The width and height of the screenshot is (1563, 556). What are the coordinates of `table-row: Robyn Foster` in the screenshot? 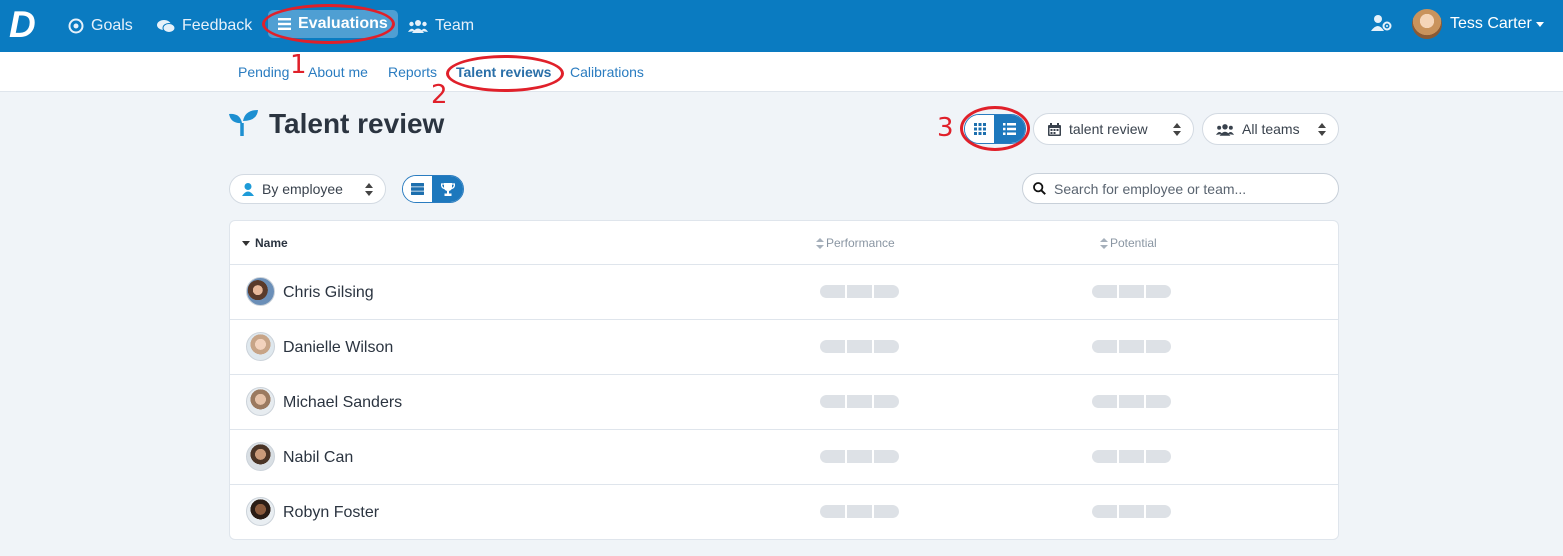 It's located at (784, 512).